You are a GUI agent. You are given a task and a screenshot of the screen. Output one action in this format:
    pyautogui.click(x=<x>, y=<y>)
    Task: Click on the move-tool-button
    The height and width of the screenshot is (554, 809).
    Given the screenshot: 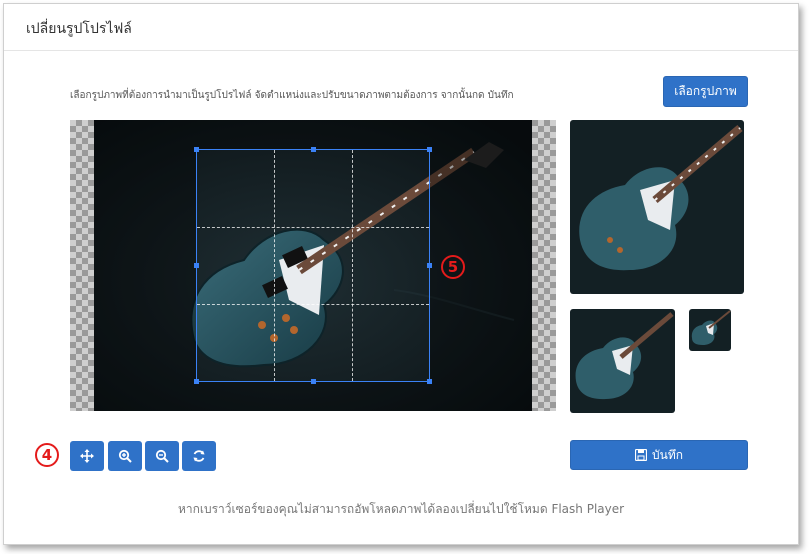 What is the action you would take?
    pyautogui.click(x=87, y=456)
    